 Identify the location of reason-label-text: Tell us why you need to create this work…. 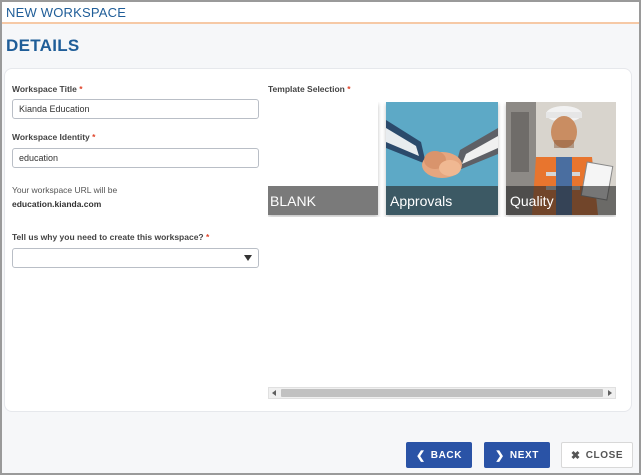
(108, 237).